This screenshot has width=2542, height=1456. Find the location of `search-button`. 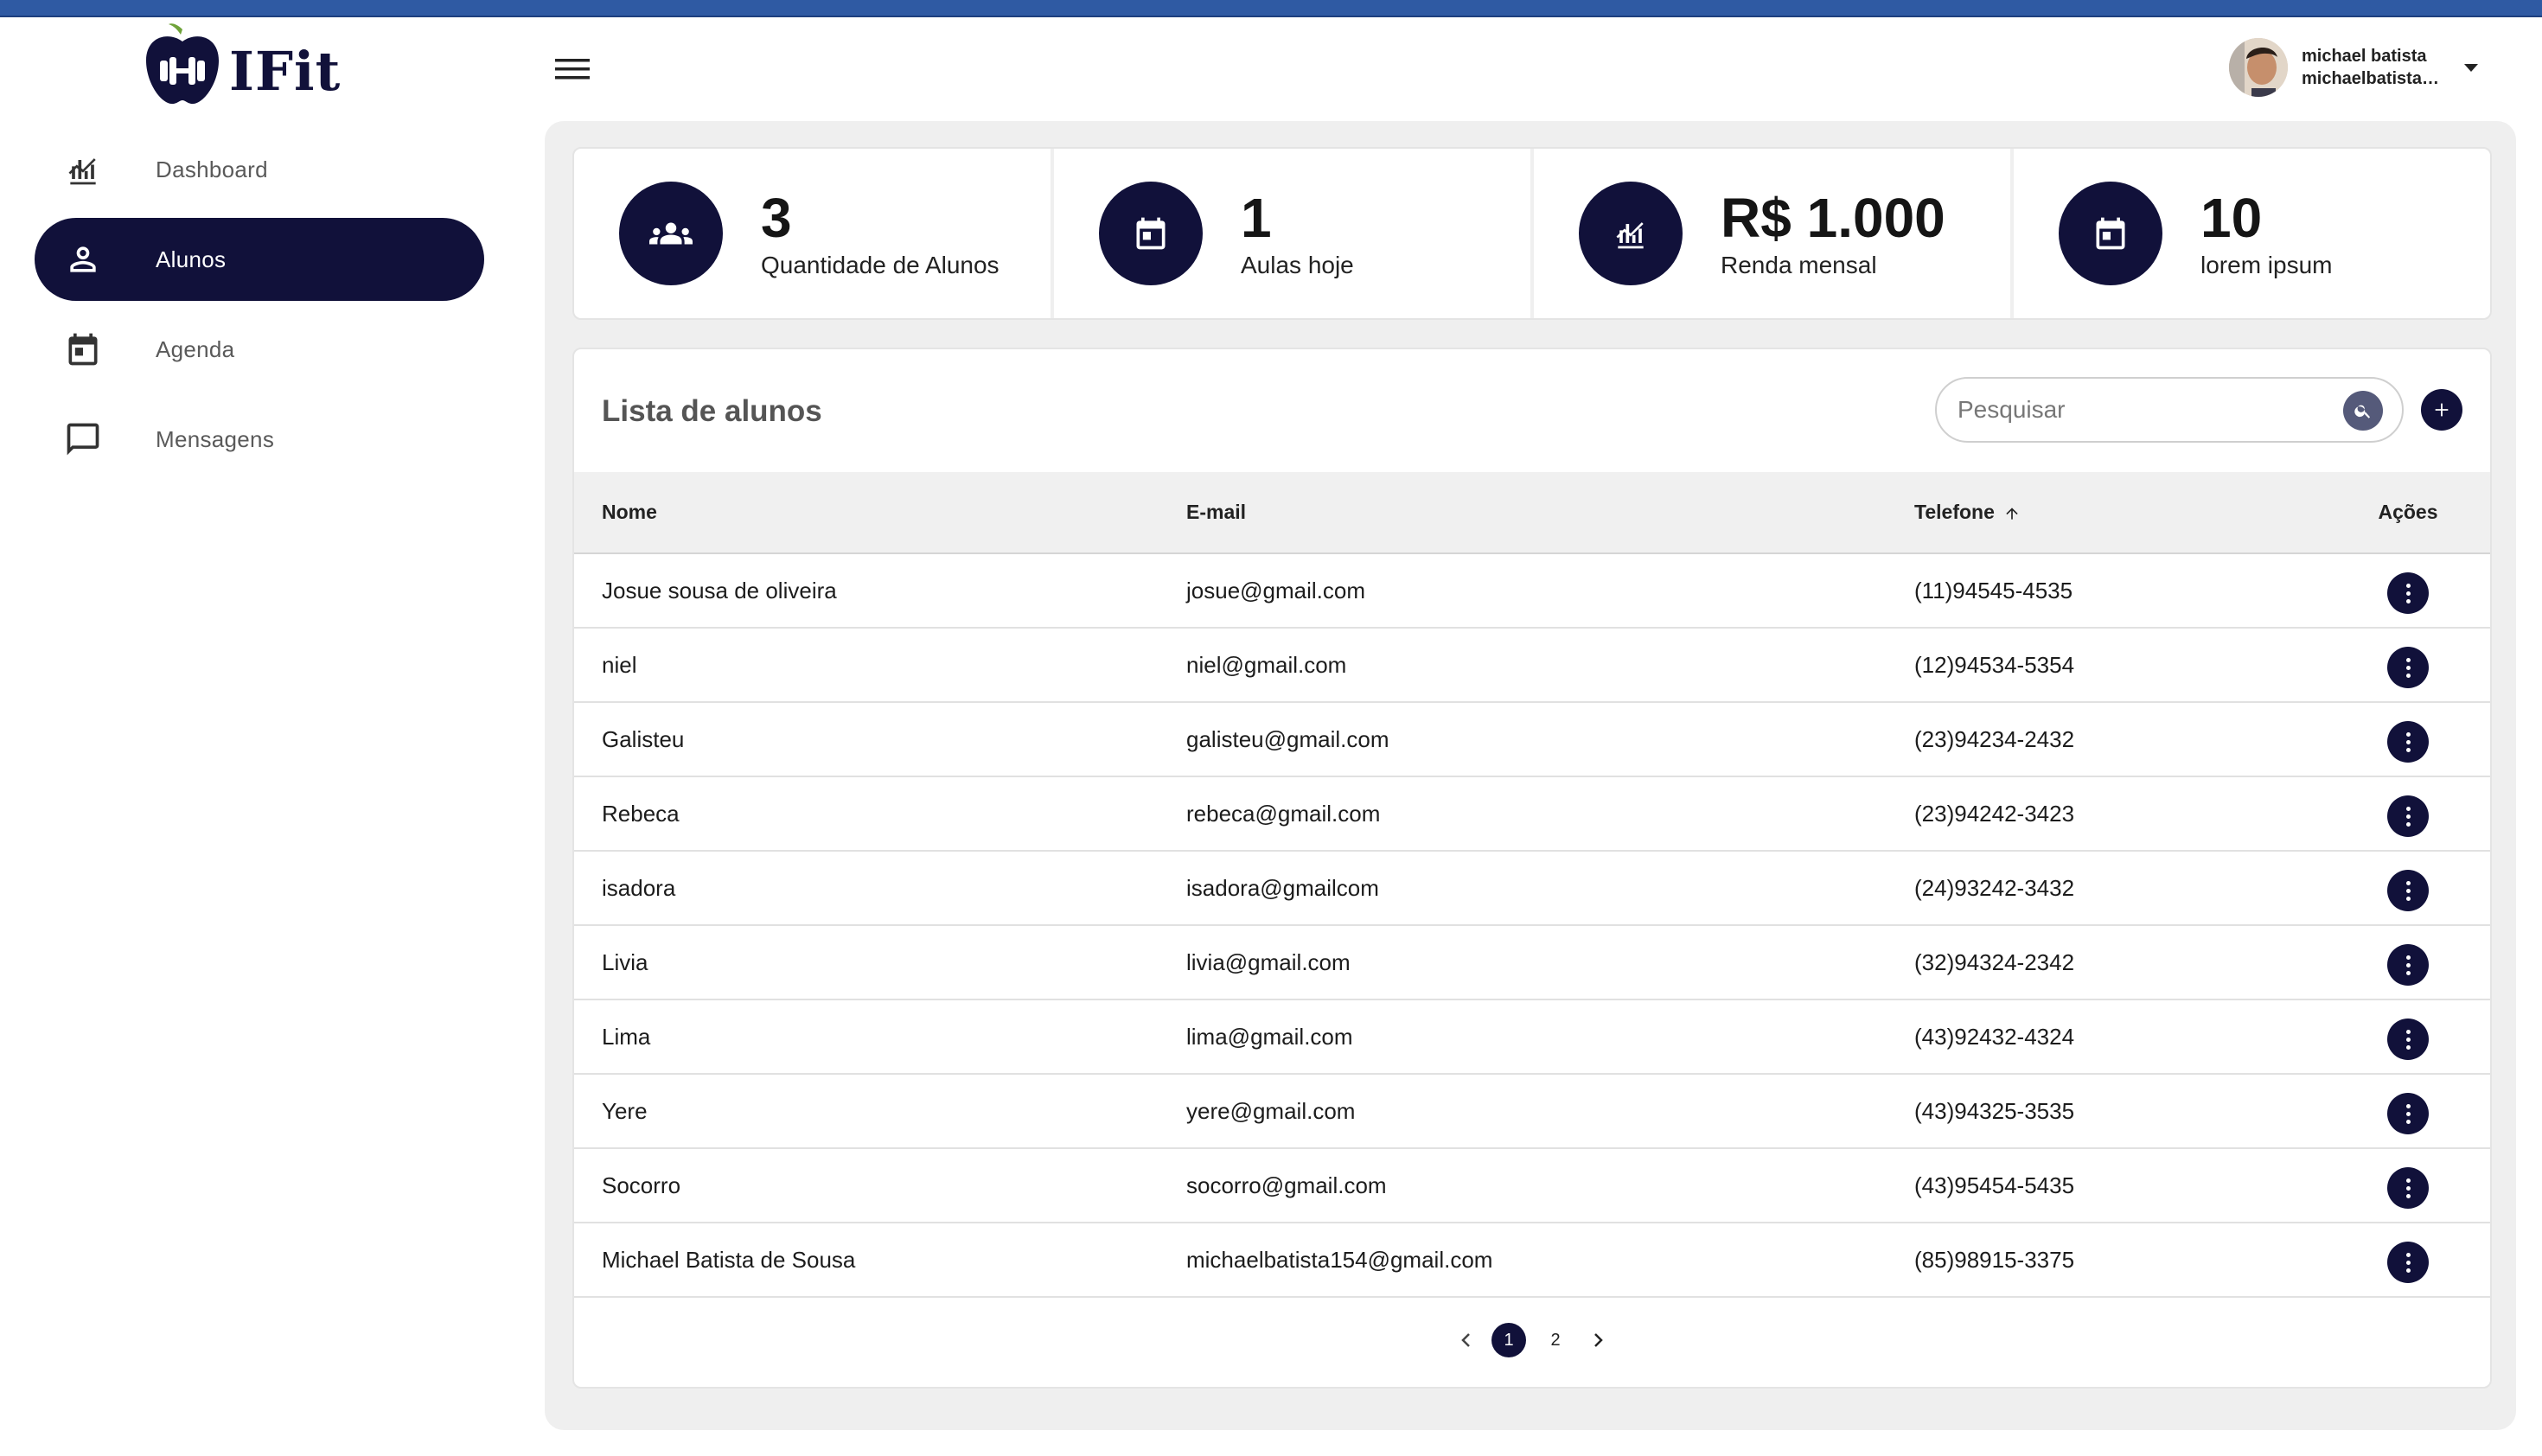

search-button is located at coordinates (2363, 411).